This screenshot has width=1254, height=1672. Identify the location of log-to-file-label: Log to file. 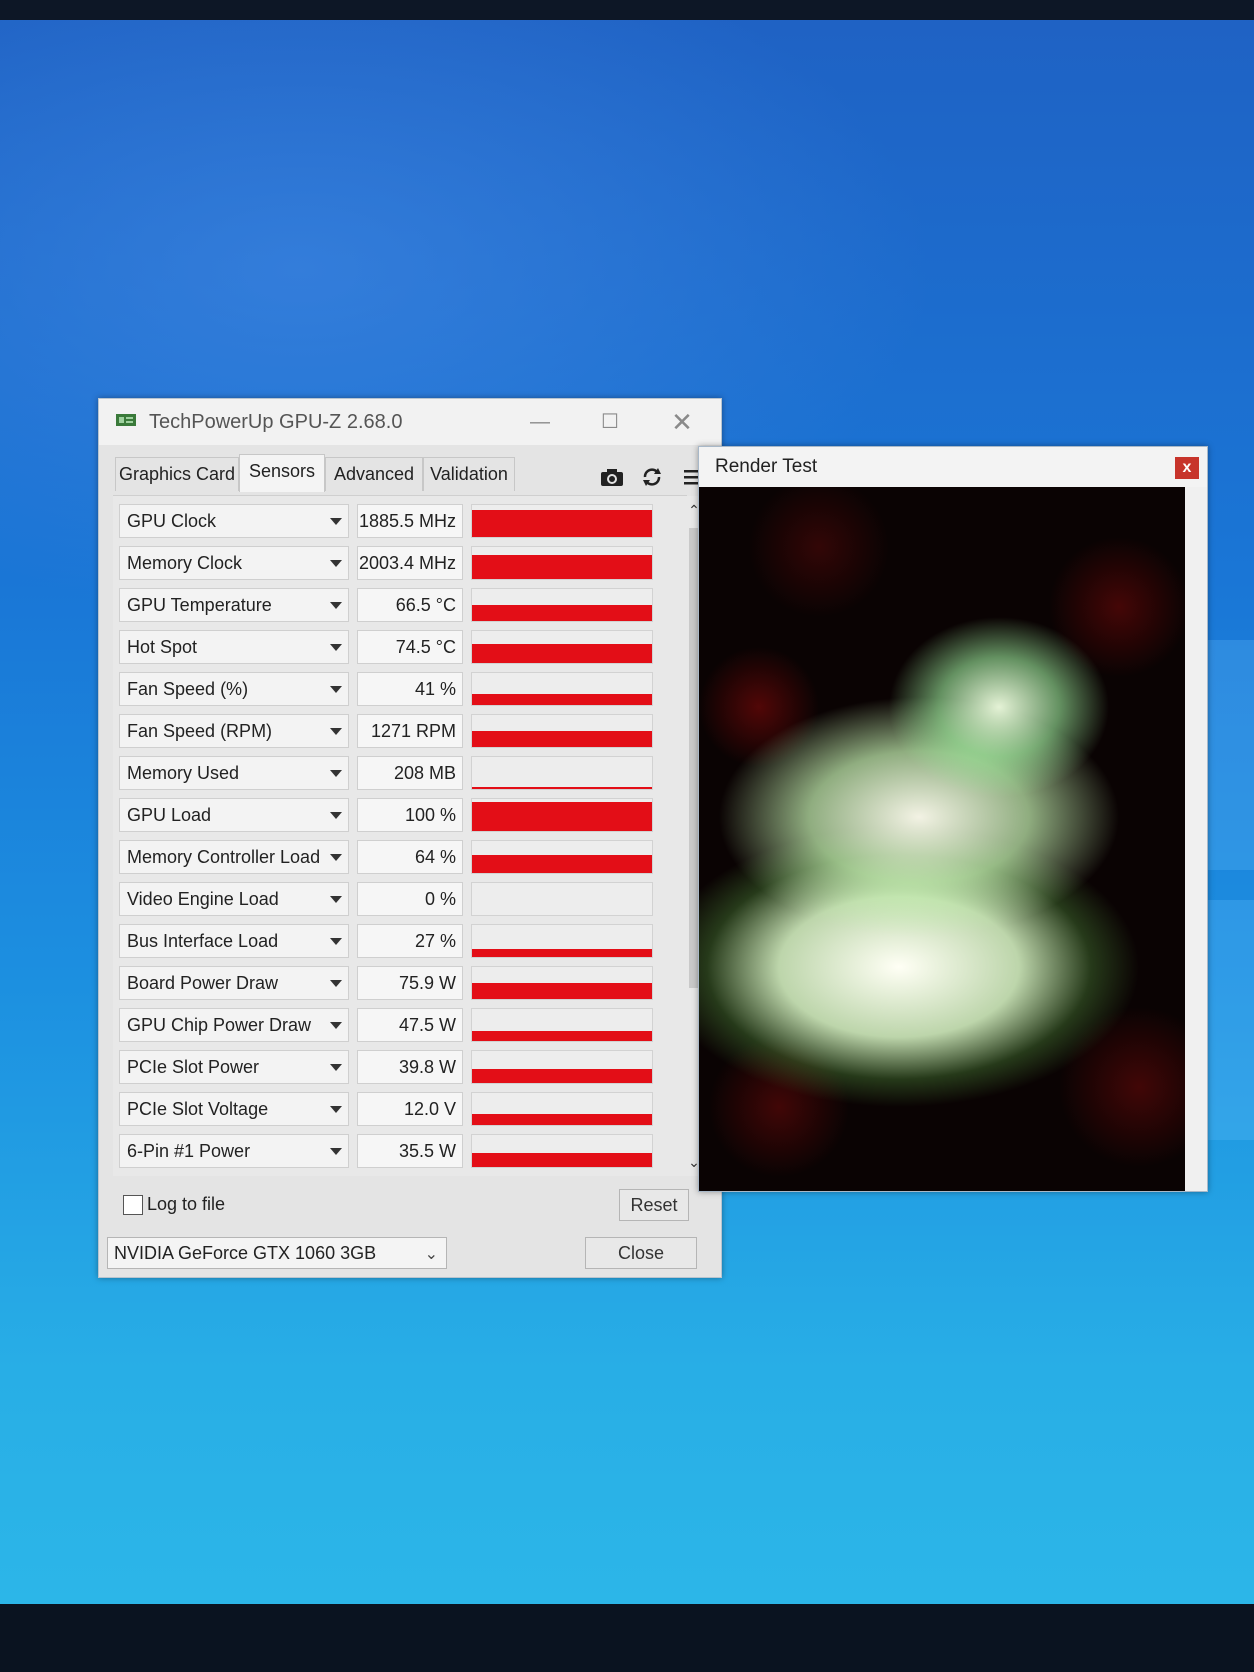
(186, 1204).